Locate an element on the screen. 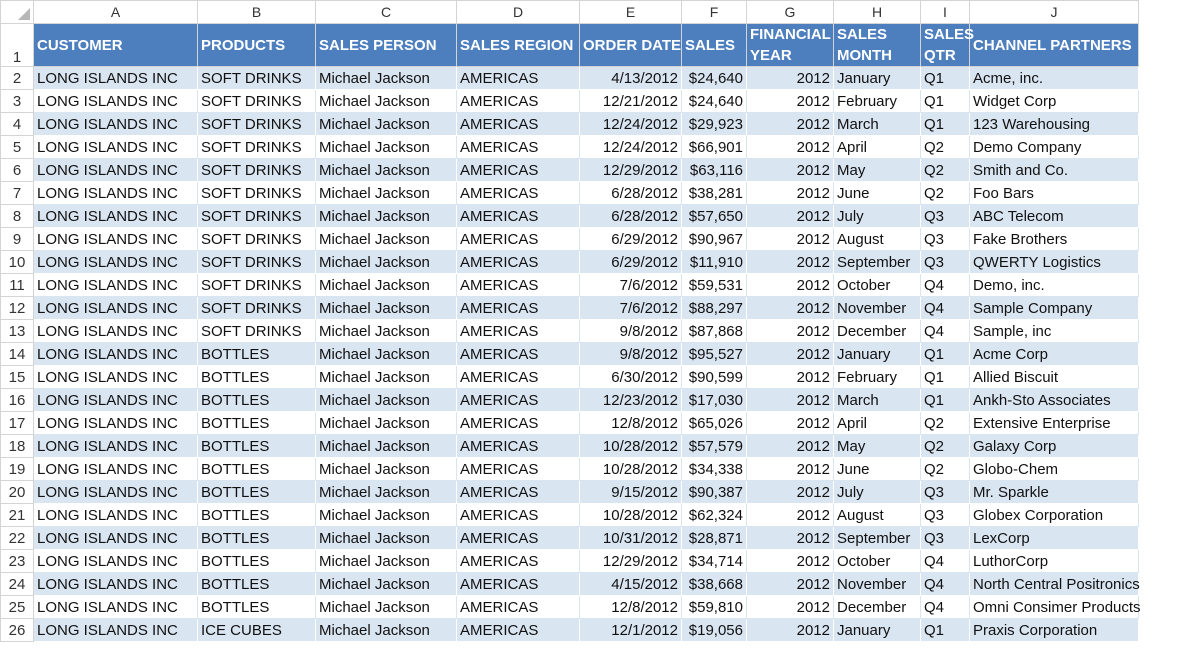 This screenshot has width=1178, height=655. row-number: 22 is located at coordinates (17, 538).